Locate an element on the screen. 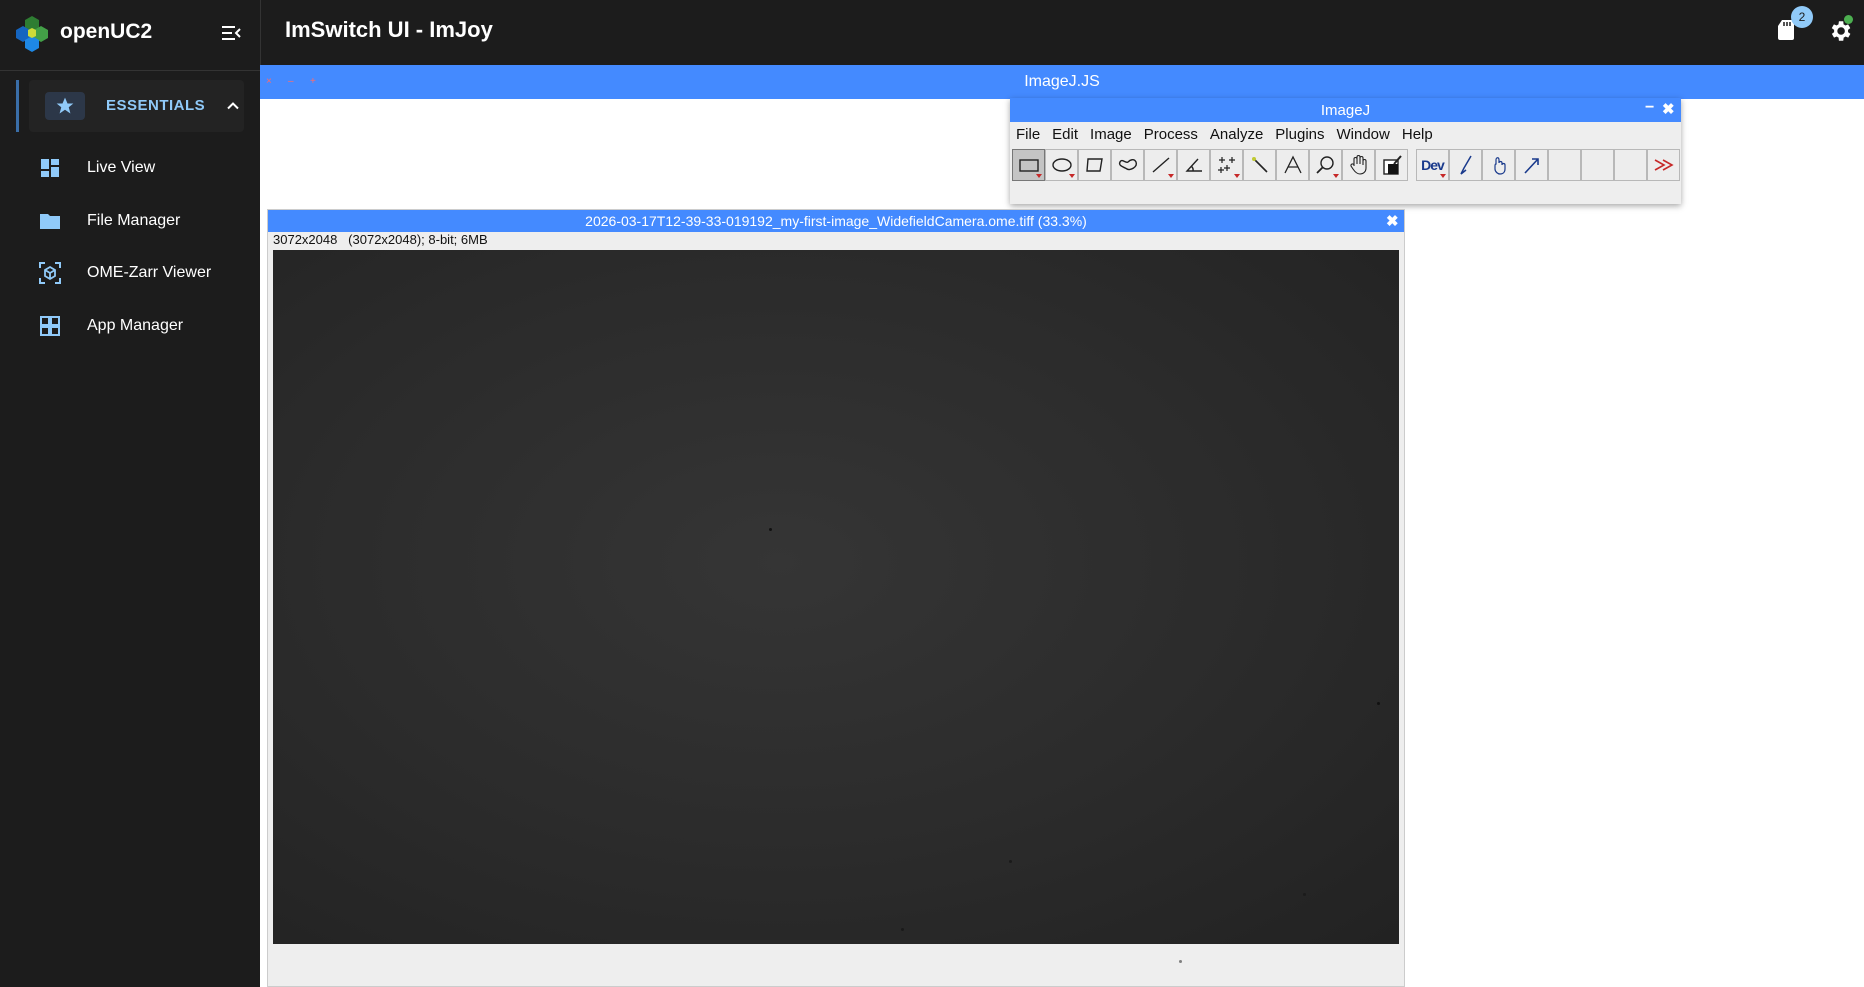  imagejs-title: ImageJ.JS is located at coordinates (1062, 81).